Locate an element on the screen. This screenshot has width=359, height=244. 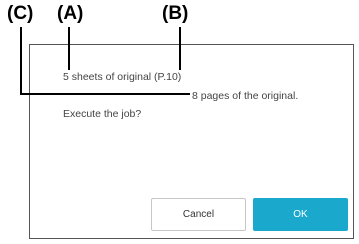
callout-label-a: (A) is located at coordinates (70, 13).